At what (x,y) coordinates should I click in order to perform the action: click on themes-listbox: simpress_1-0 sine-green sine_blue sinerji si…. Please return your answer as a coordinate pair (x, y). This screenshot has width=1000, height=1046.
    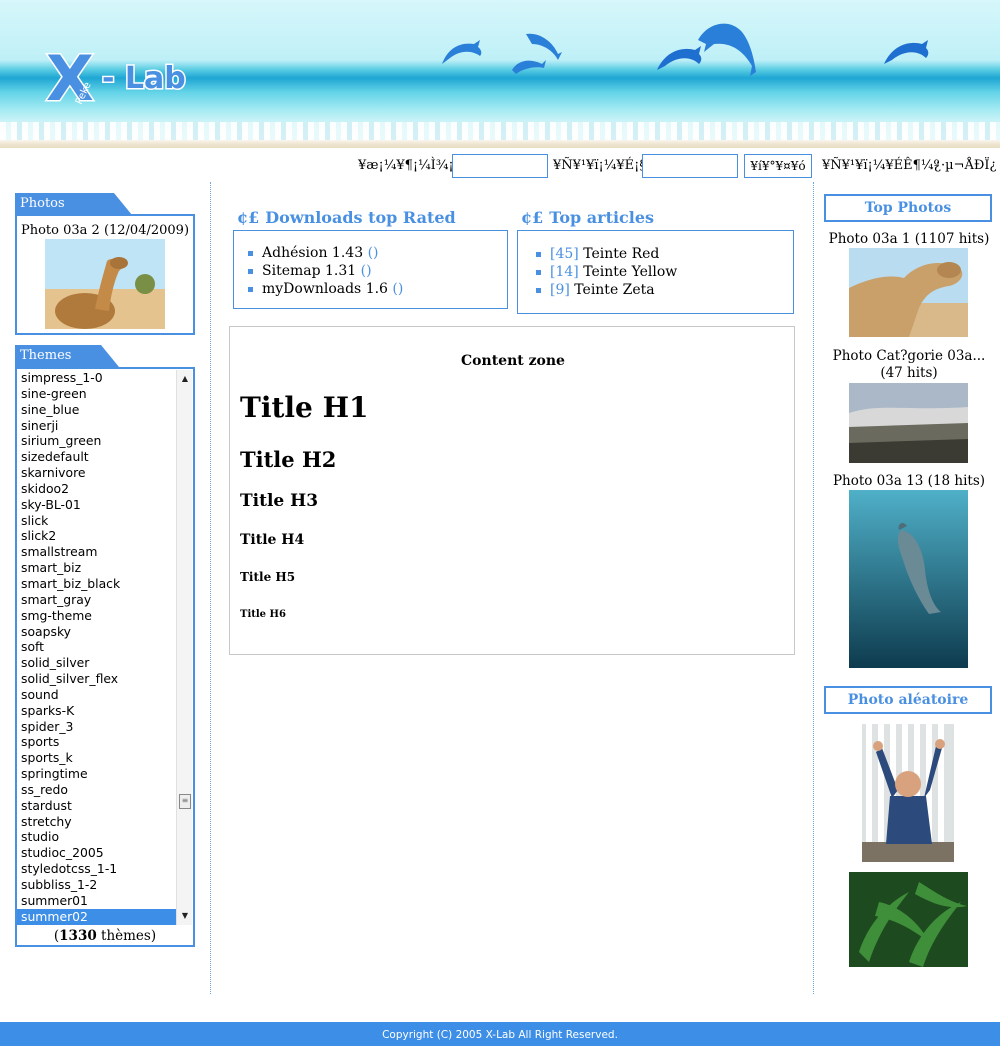
    Looking at the image, I should click on (96, 647).